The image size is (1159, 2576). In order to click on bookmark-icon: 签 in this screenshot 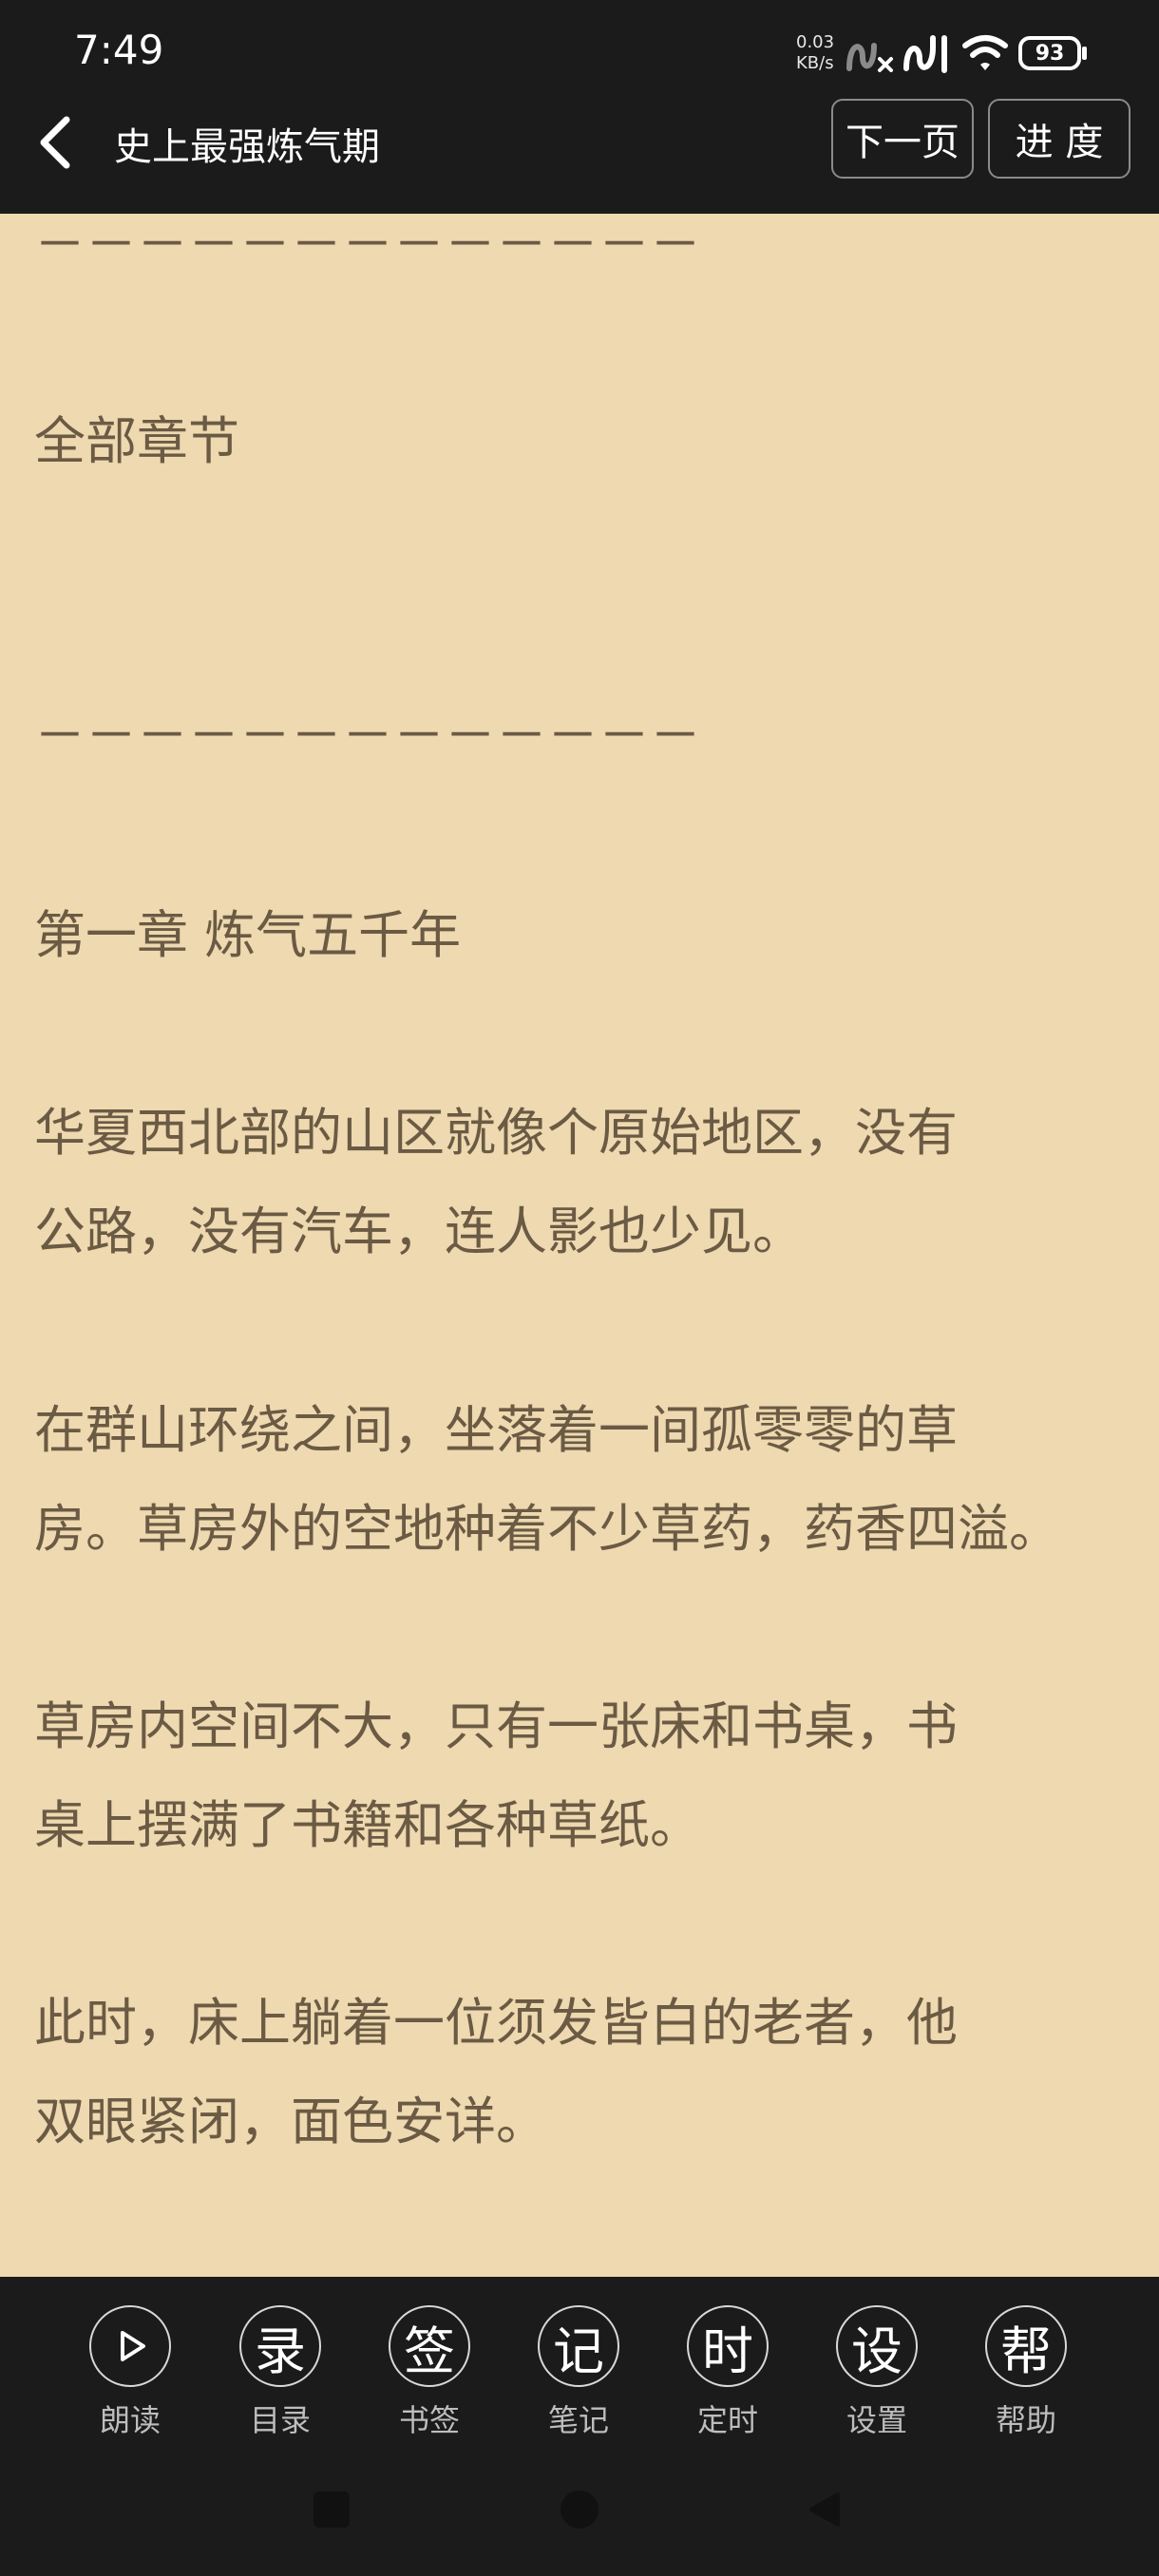, I will do `click(429, 2346)`.